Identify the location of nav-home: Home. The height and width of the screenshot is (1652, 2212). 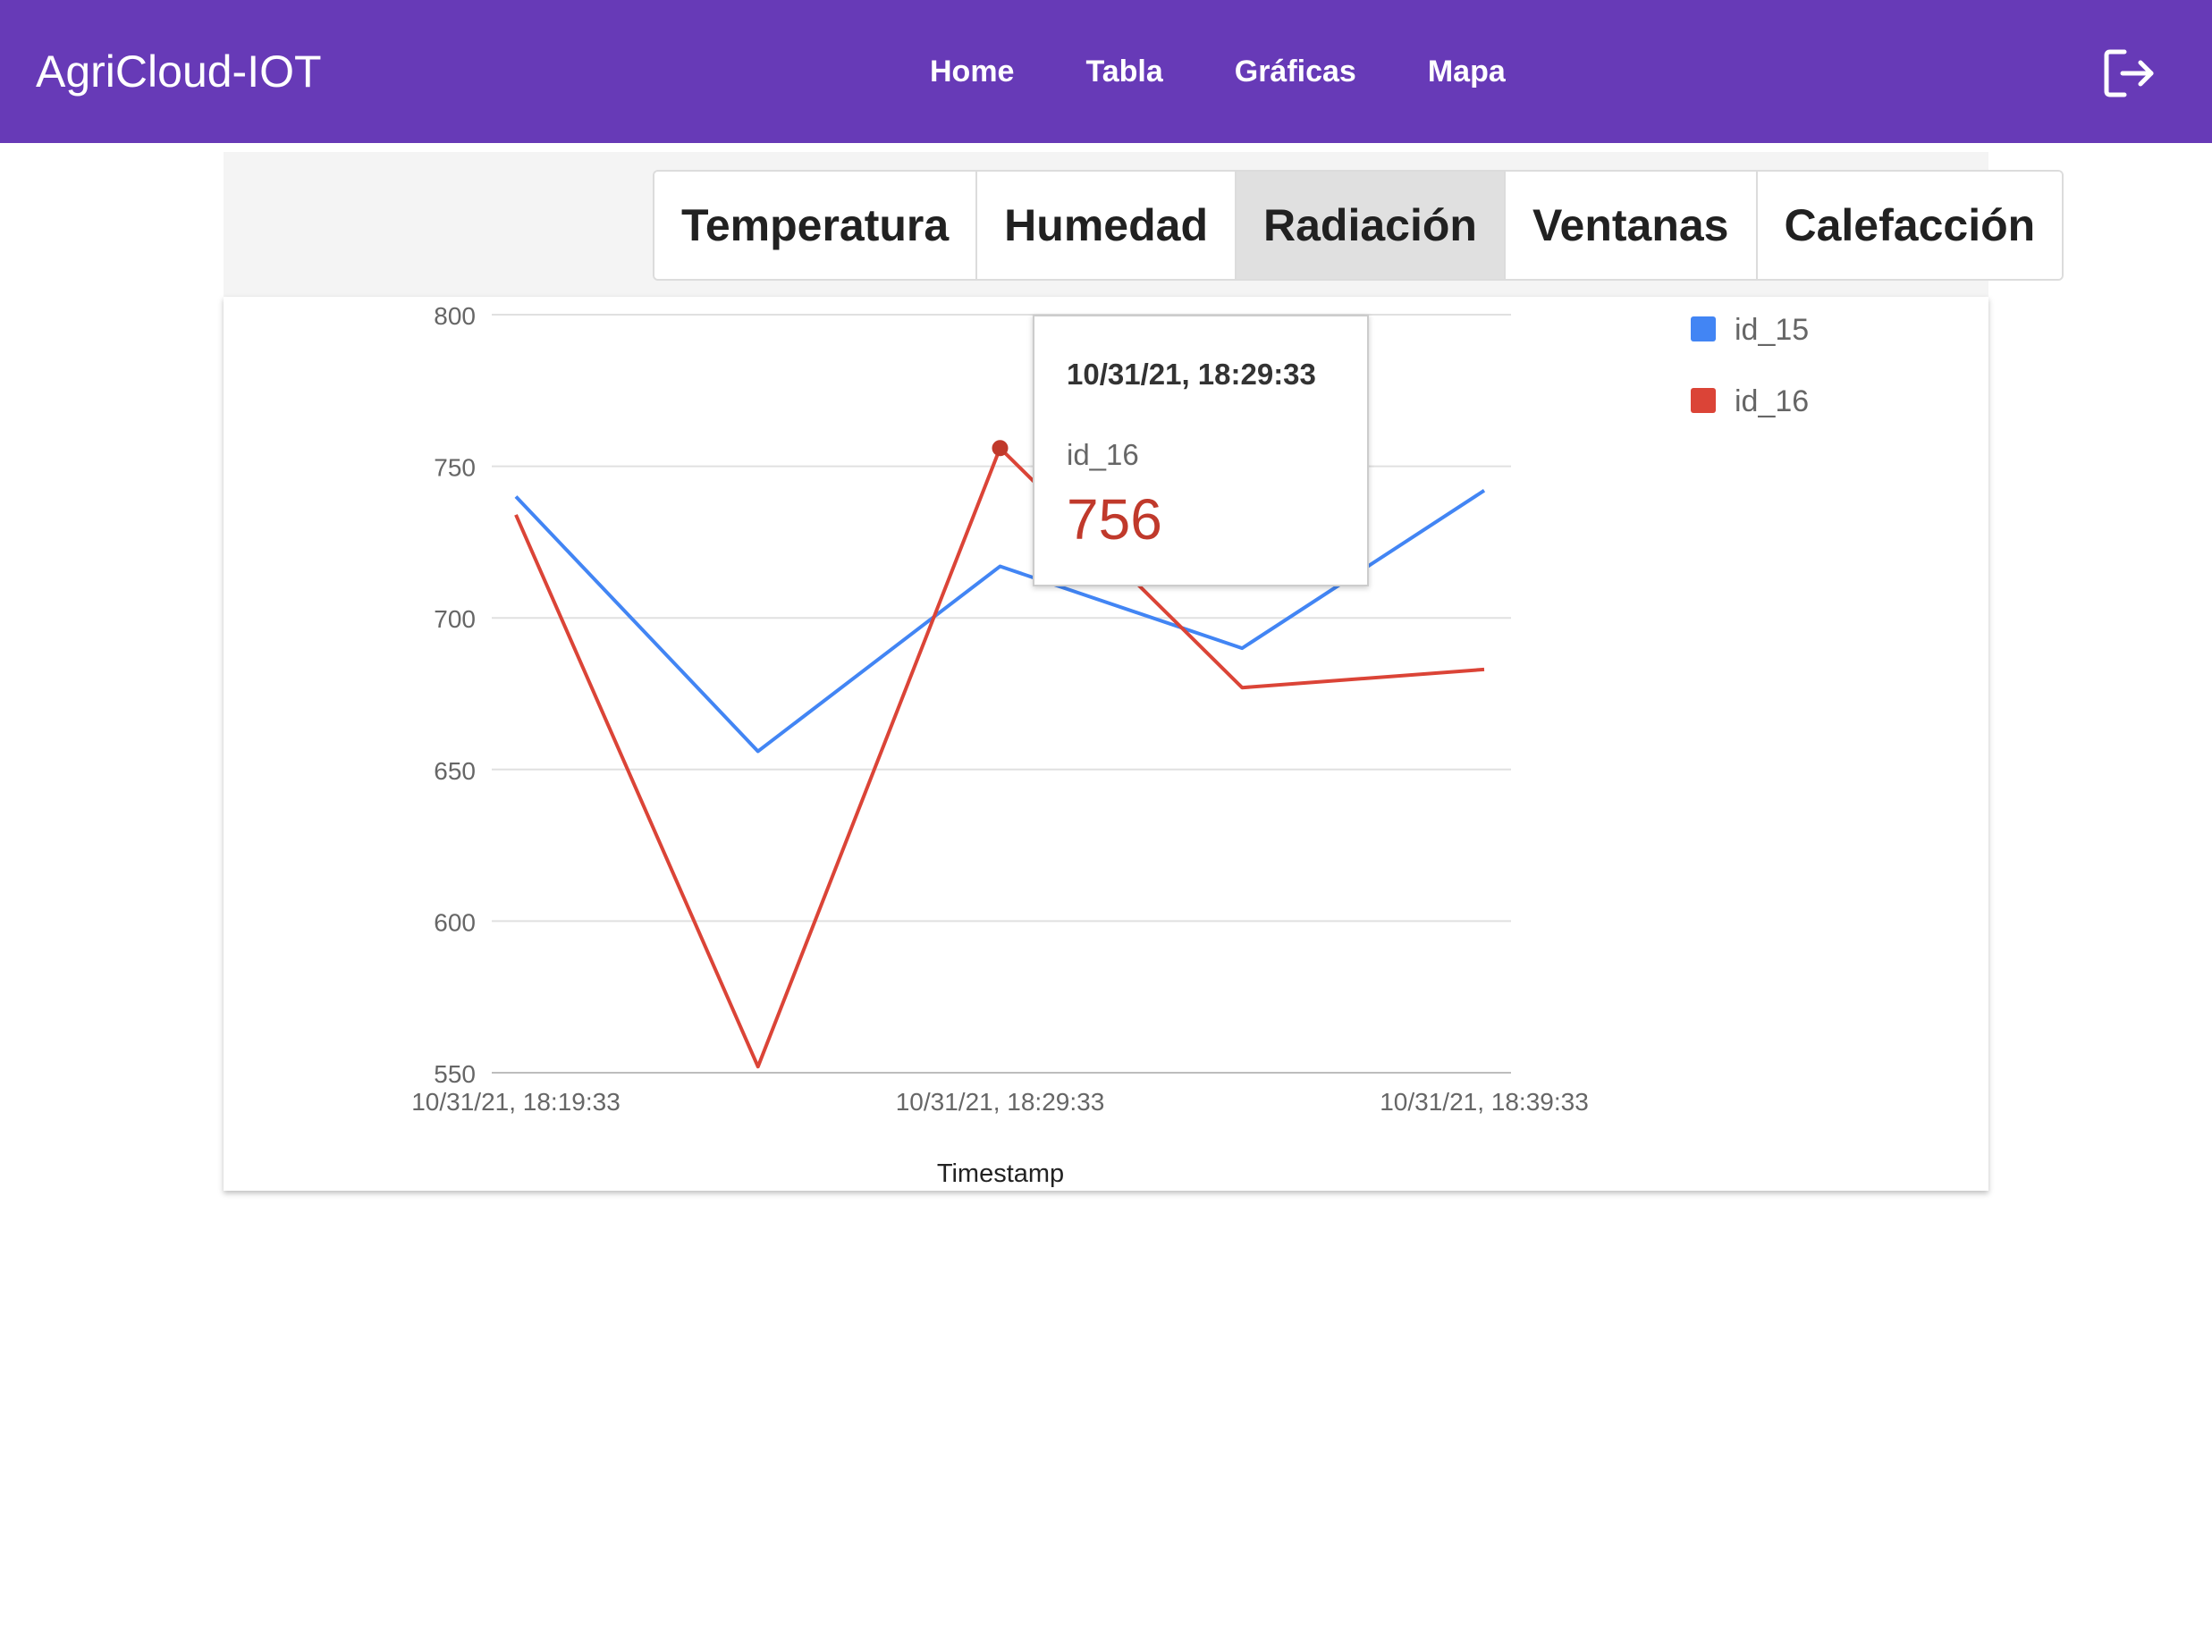
(972, 71).